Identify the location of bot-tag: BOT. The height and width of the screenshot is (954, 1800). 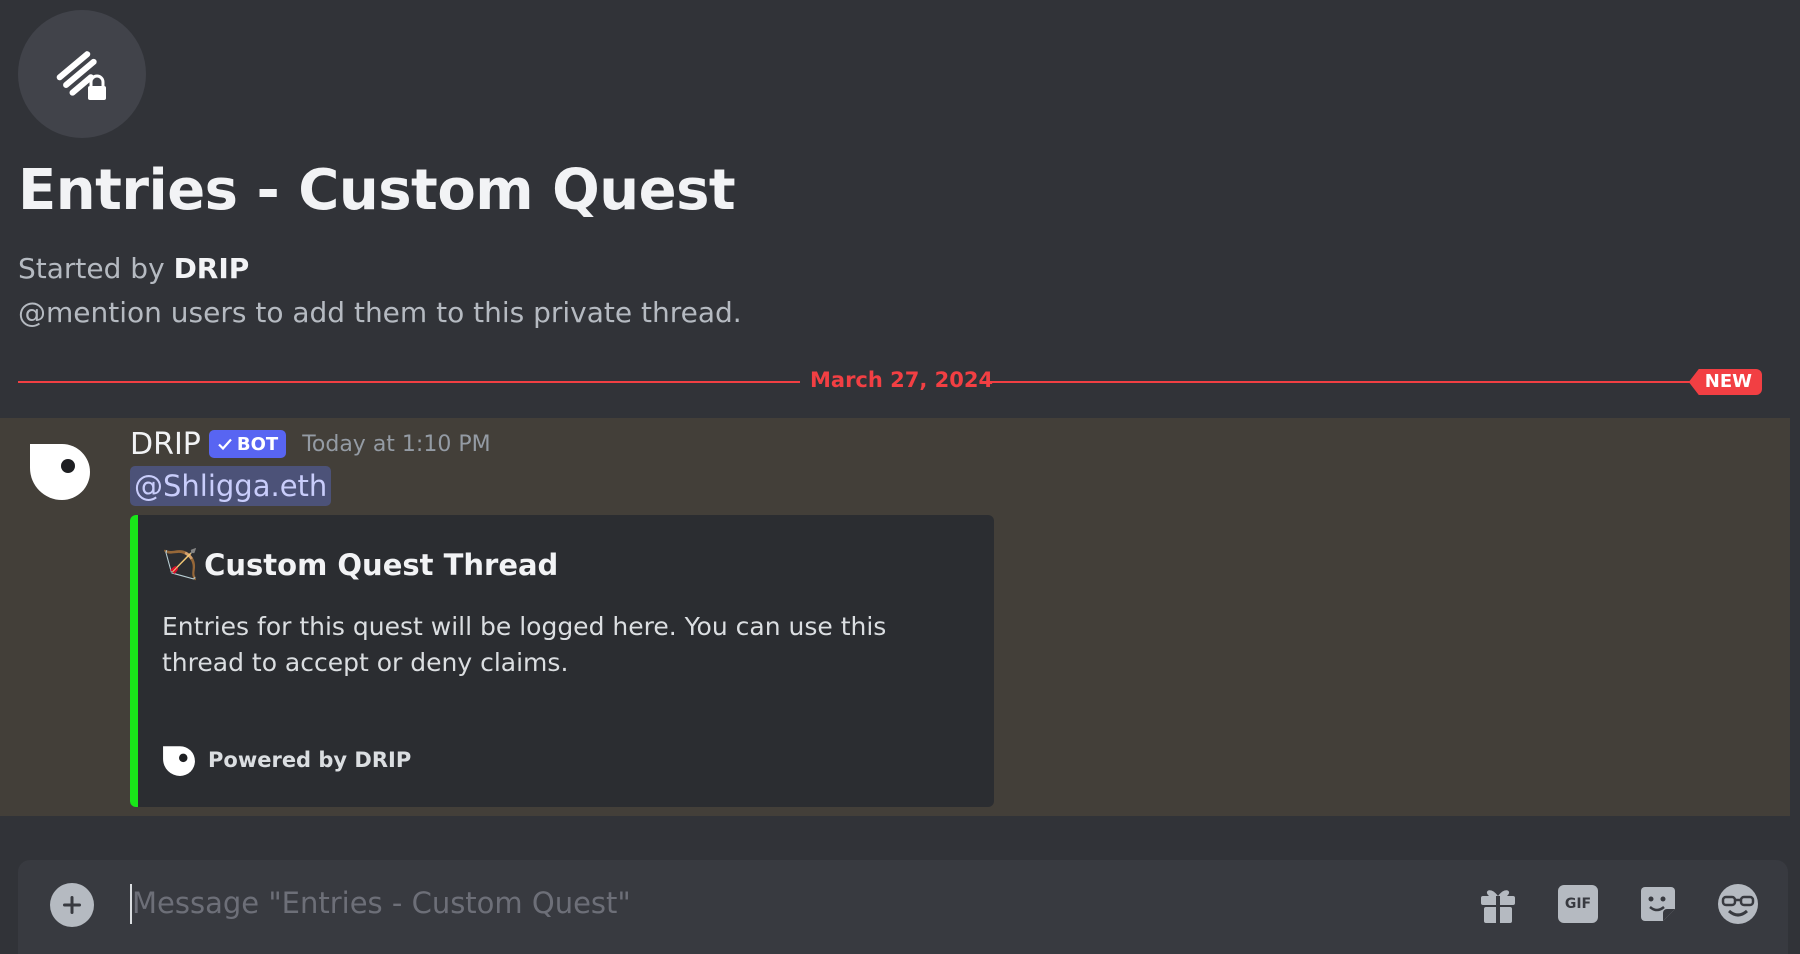
(247, 444).